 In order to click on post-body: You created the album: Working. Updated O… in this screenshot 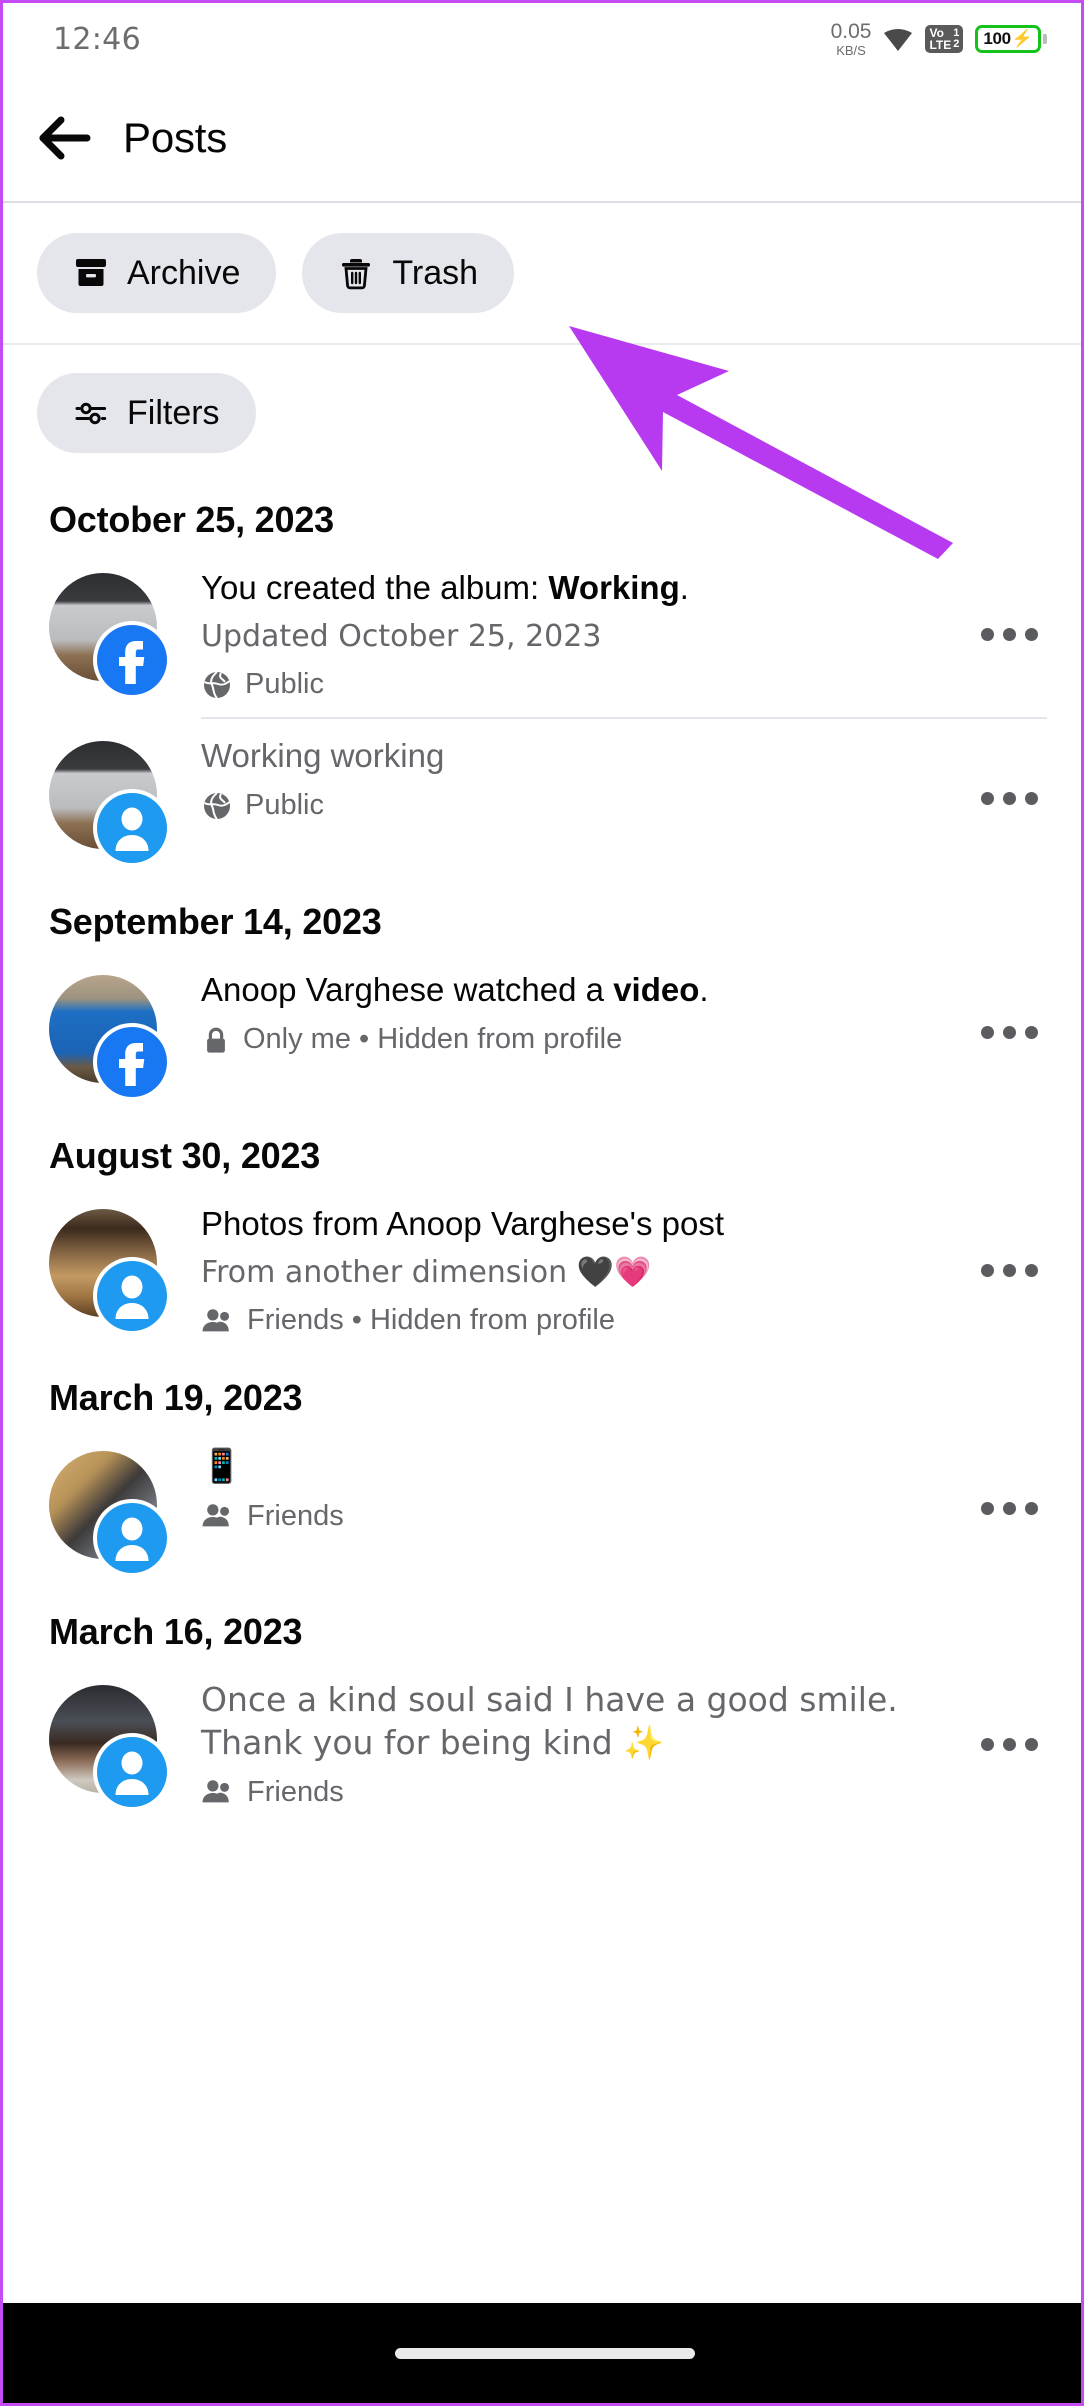, I will do `click(564, 634)`.